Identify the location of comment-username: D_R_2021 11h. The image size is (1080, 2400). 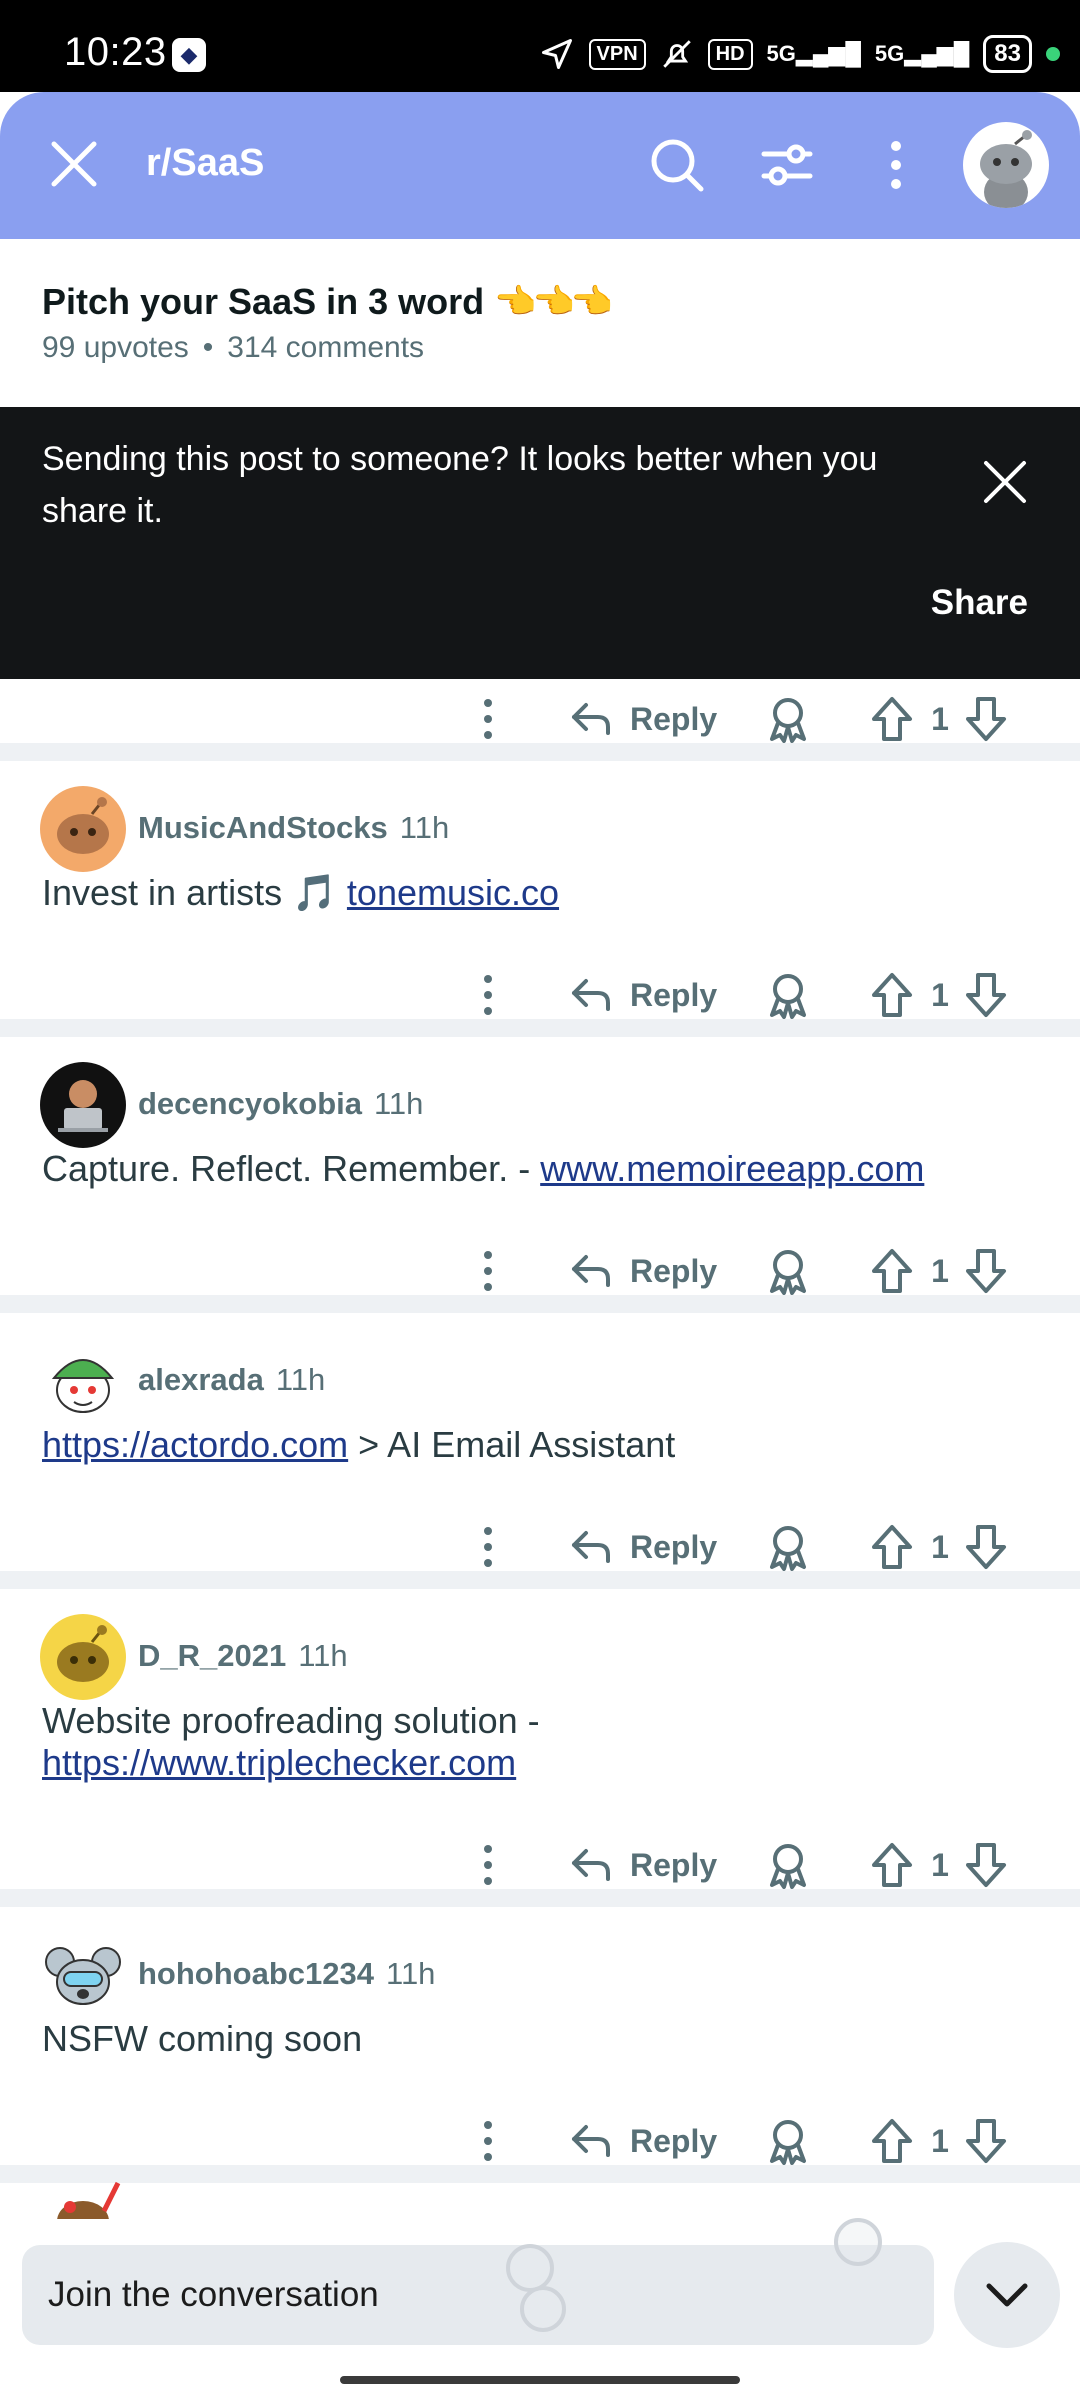
(243, 1656).